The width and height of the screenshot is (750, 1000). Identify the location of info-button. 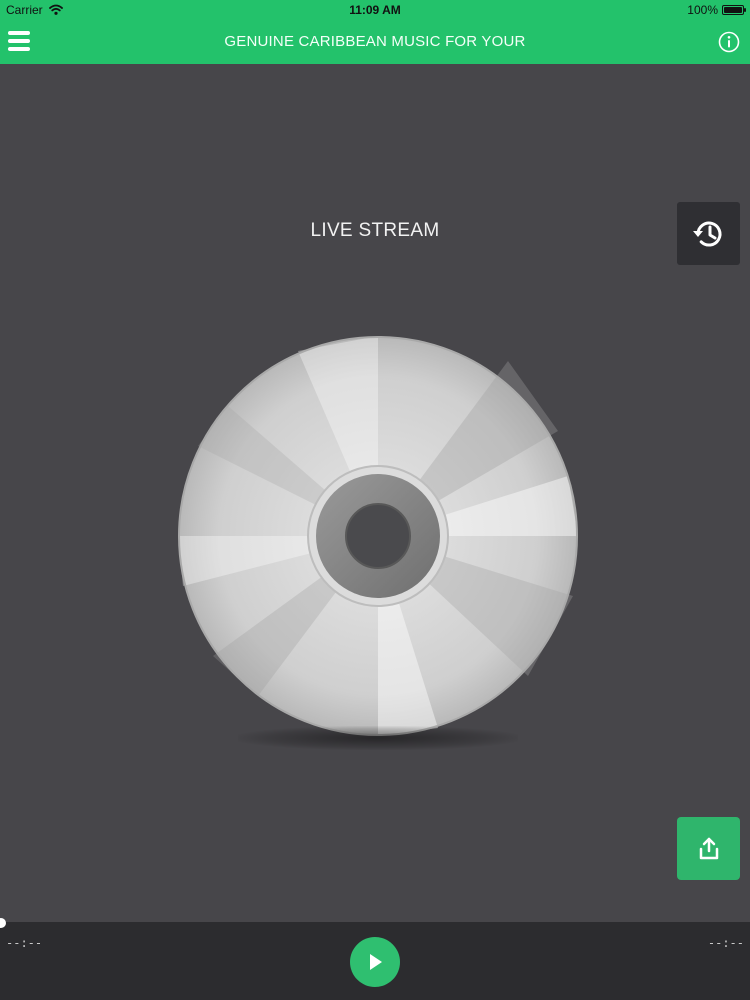
(729, 42).